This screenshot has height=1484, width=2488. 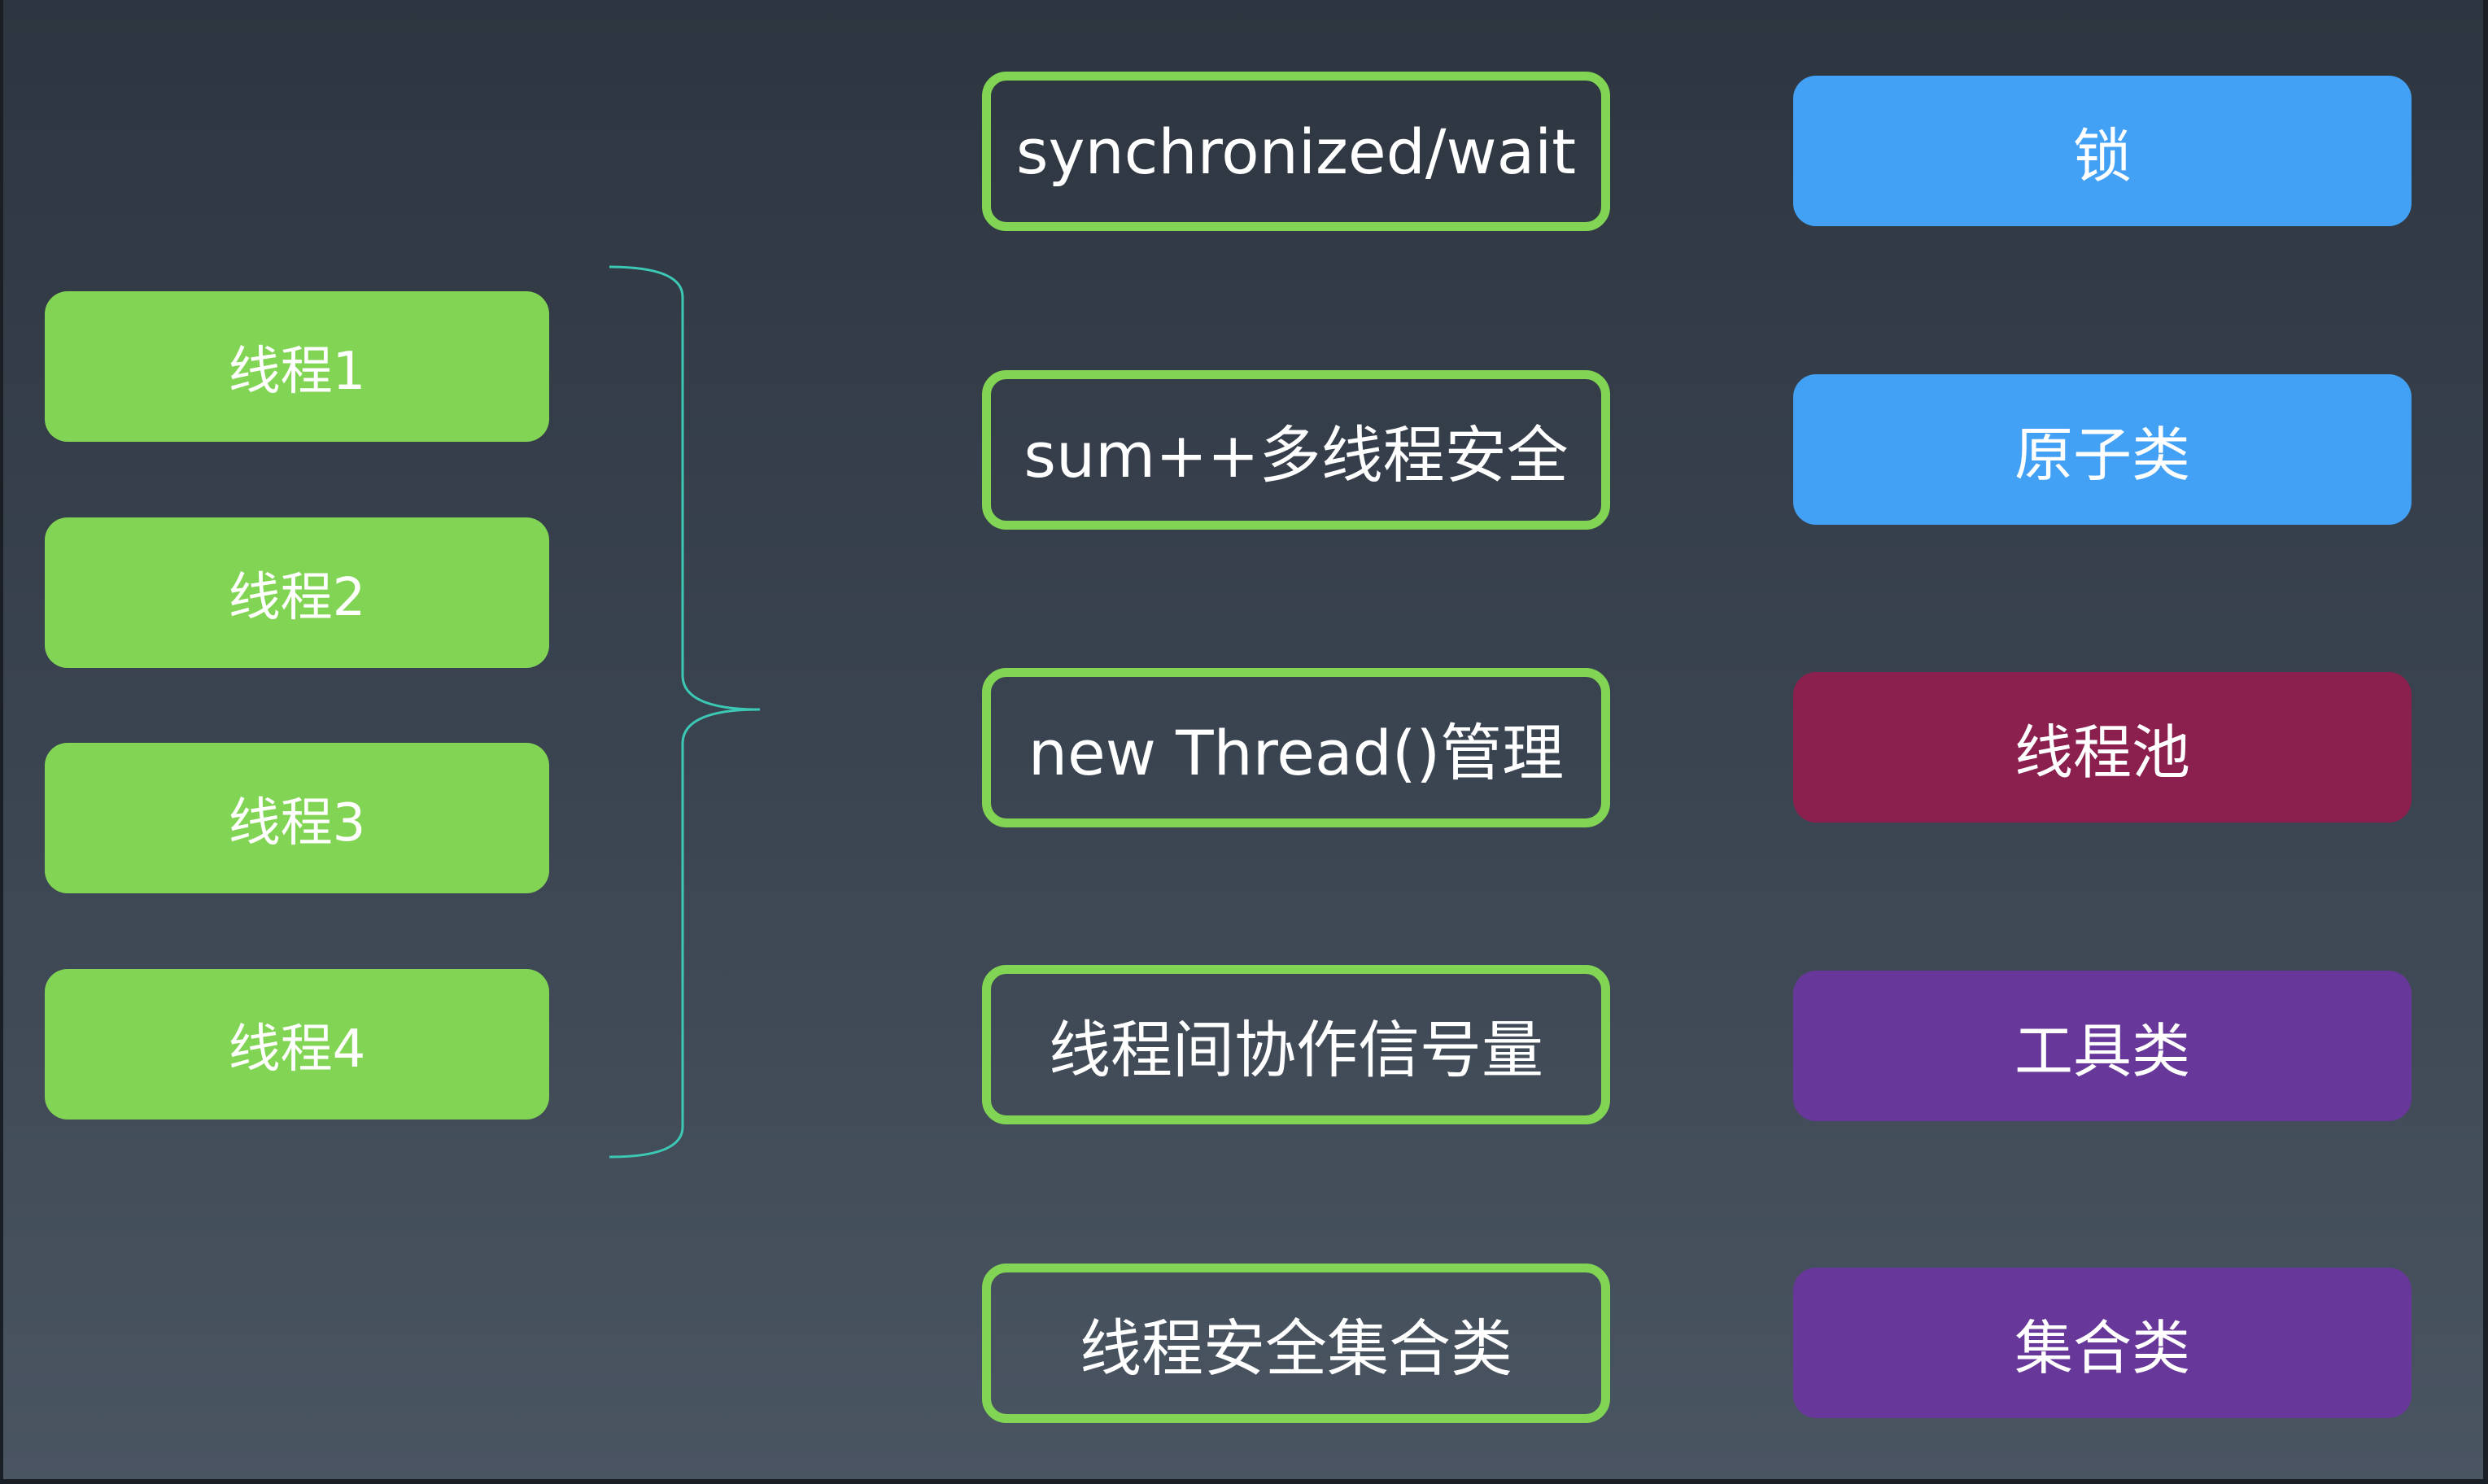 I want to click on solution-label: 原子类, so click(x=2102, y=455).